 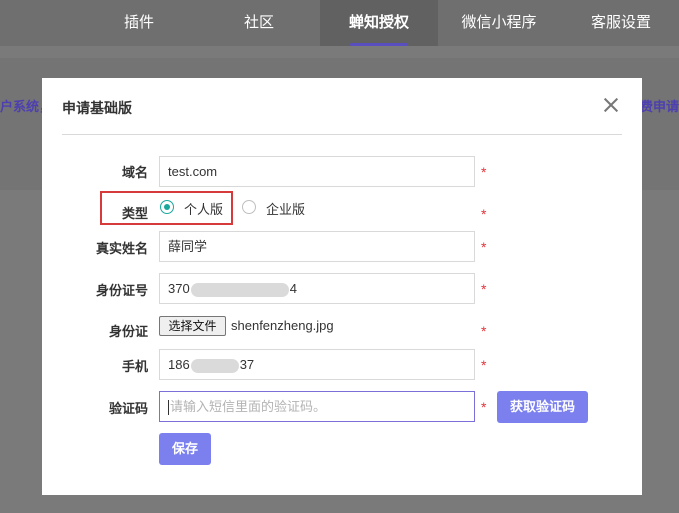 I want to click on radio-enterprise-label: 企业版, so click(x=285, y=208).